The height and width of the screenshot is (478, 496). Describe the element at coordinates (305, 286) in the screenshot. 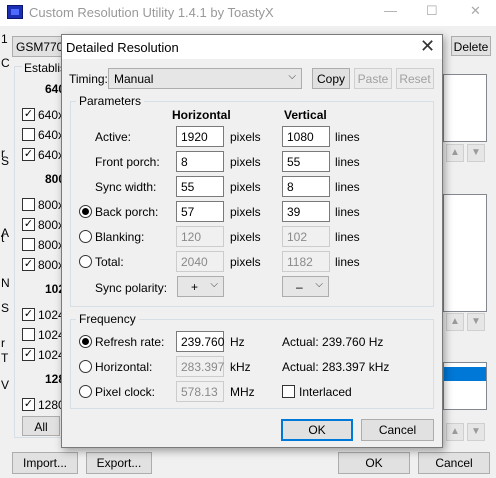

I see `v-polarity-select: – ⌵` at that location.